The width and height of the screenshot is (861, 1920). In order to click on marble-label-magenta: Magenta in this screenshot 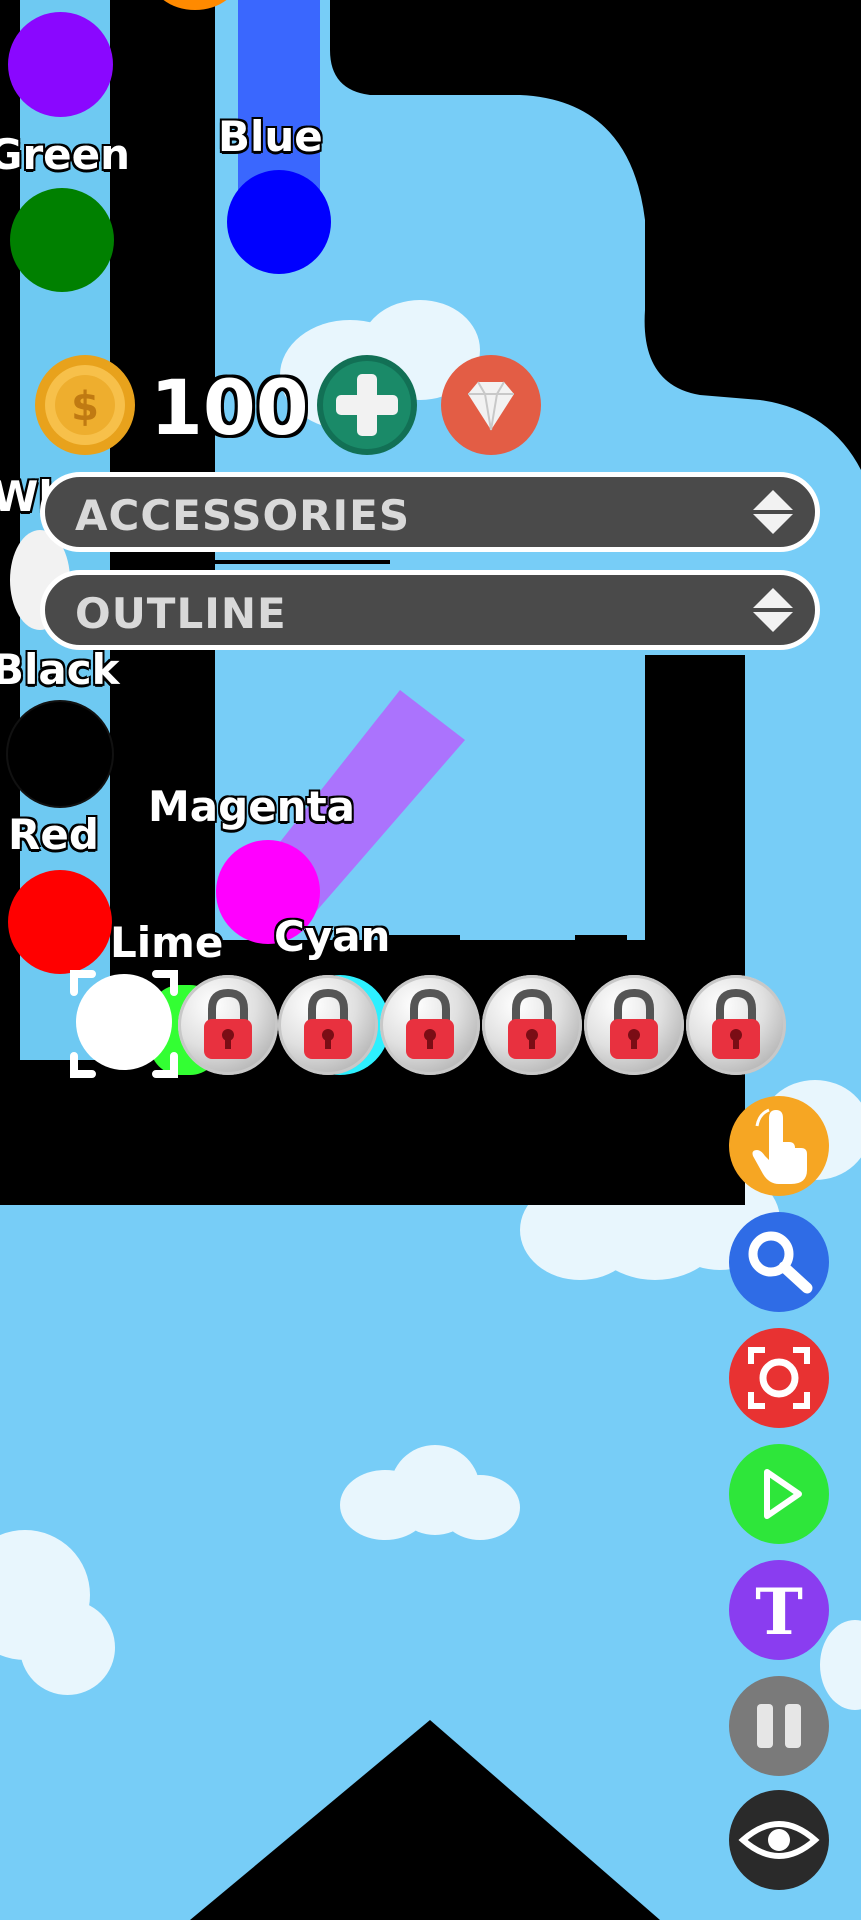, I will do `click(252, 806)`.